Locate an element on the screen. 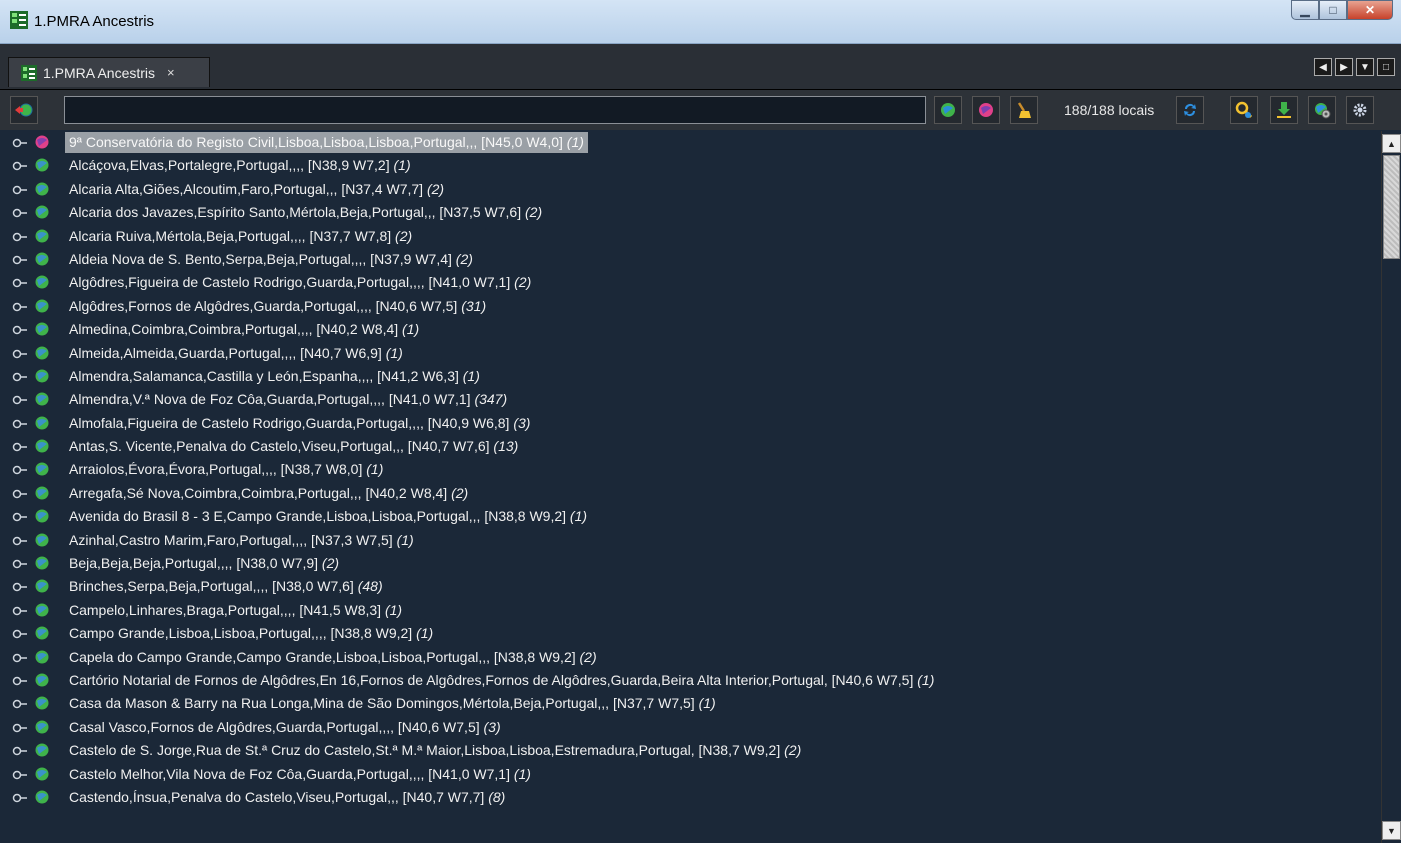 Image resolution: width=1401 pixels, height=843 pixels. tab-pmra-ancestris: 1.PMRA Ancestris × is located at coordinates (109, 72).